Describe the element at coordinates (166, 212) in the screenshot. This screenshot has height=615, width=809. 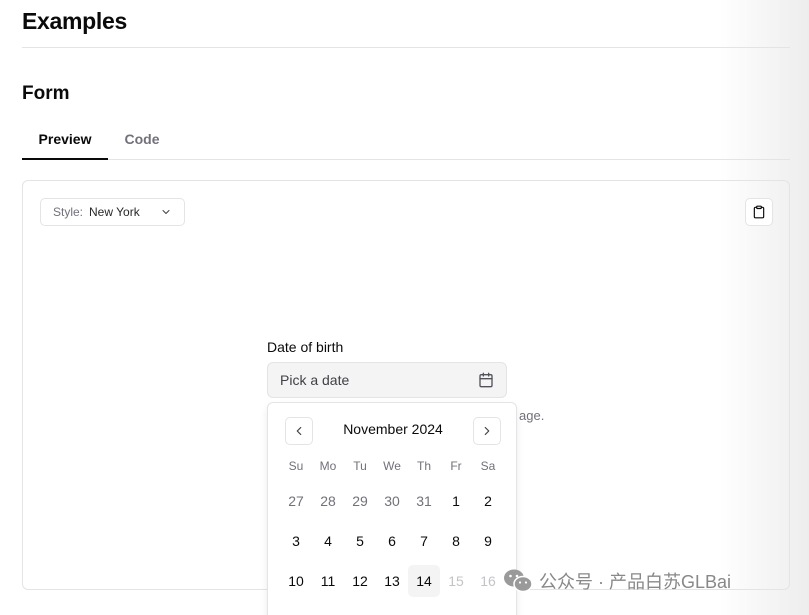
I see `chevron-down-icon` at that location.